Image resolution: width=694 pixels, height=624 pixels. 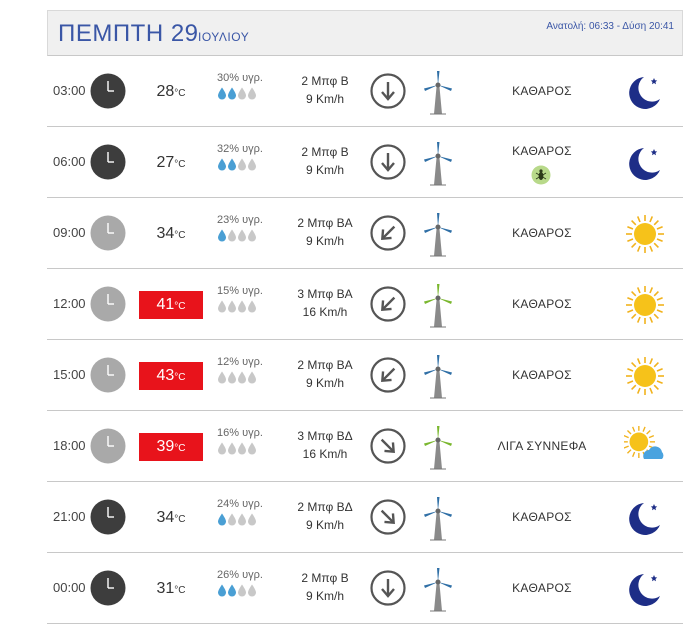 What do you see at coordinates (325, 454) in the screenshot?
I see `wind-speed: 16 Km/h` at bounding box center [325, 454].